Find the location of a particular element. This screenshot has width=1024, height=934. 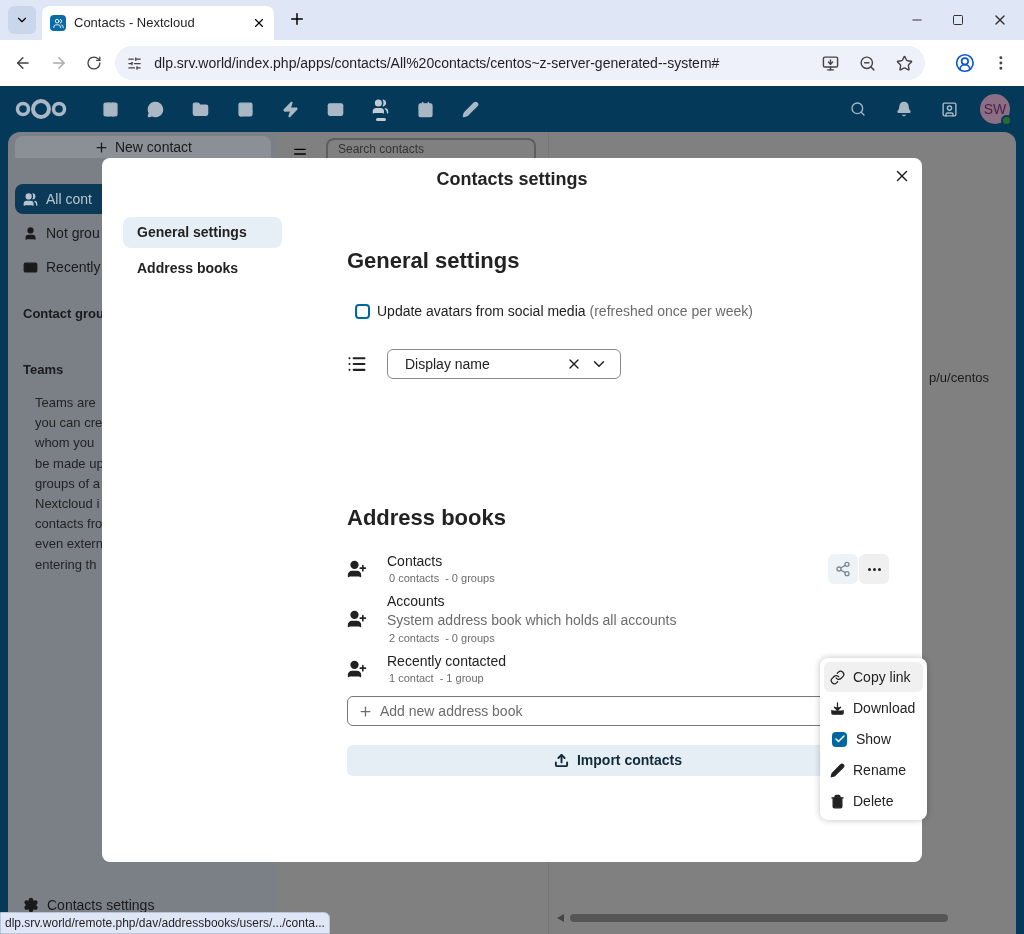

dialog-title: Contacts settings is located at coordinates (512, 179).